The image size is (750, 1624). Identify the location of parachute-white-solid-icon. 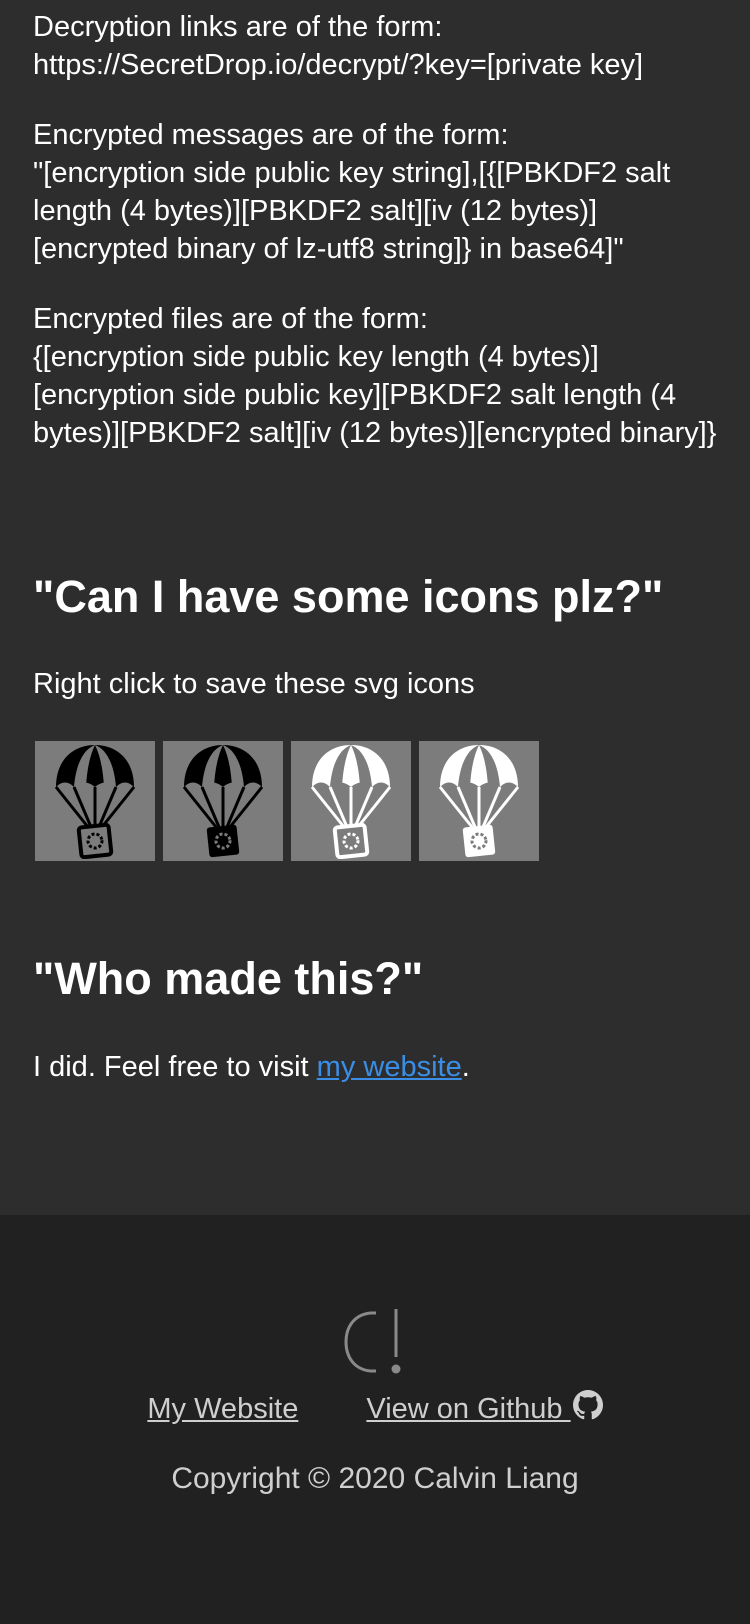
(479, 801).